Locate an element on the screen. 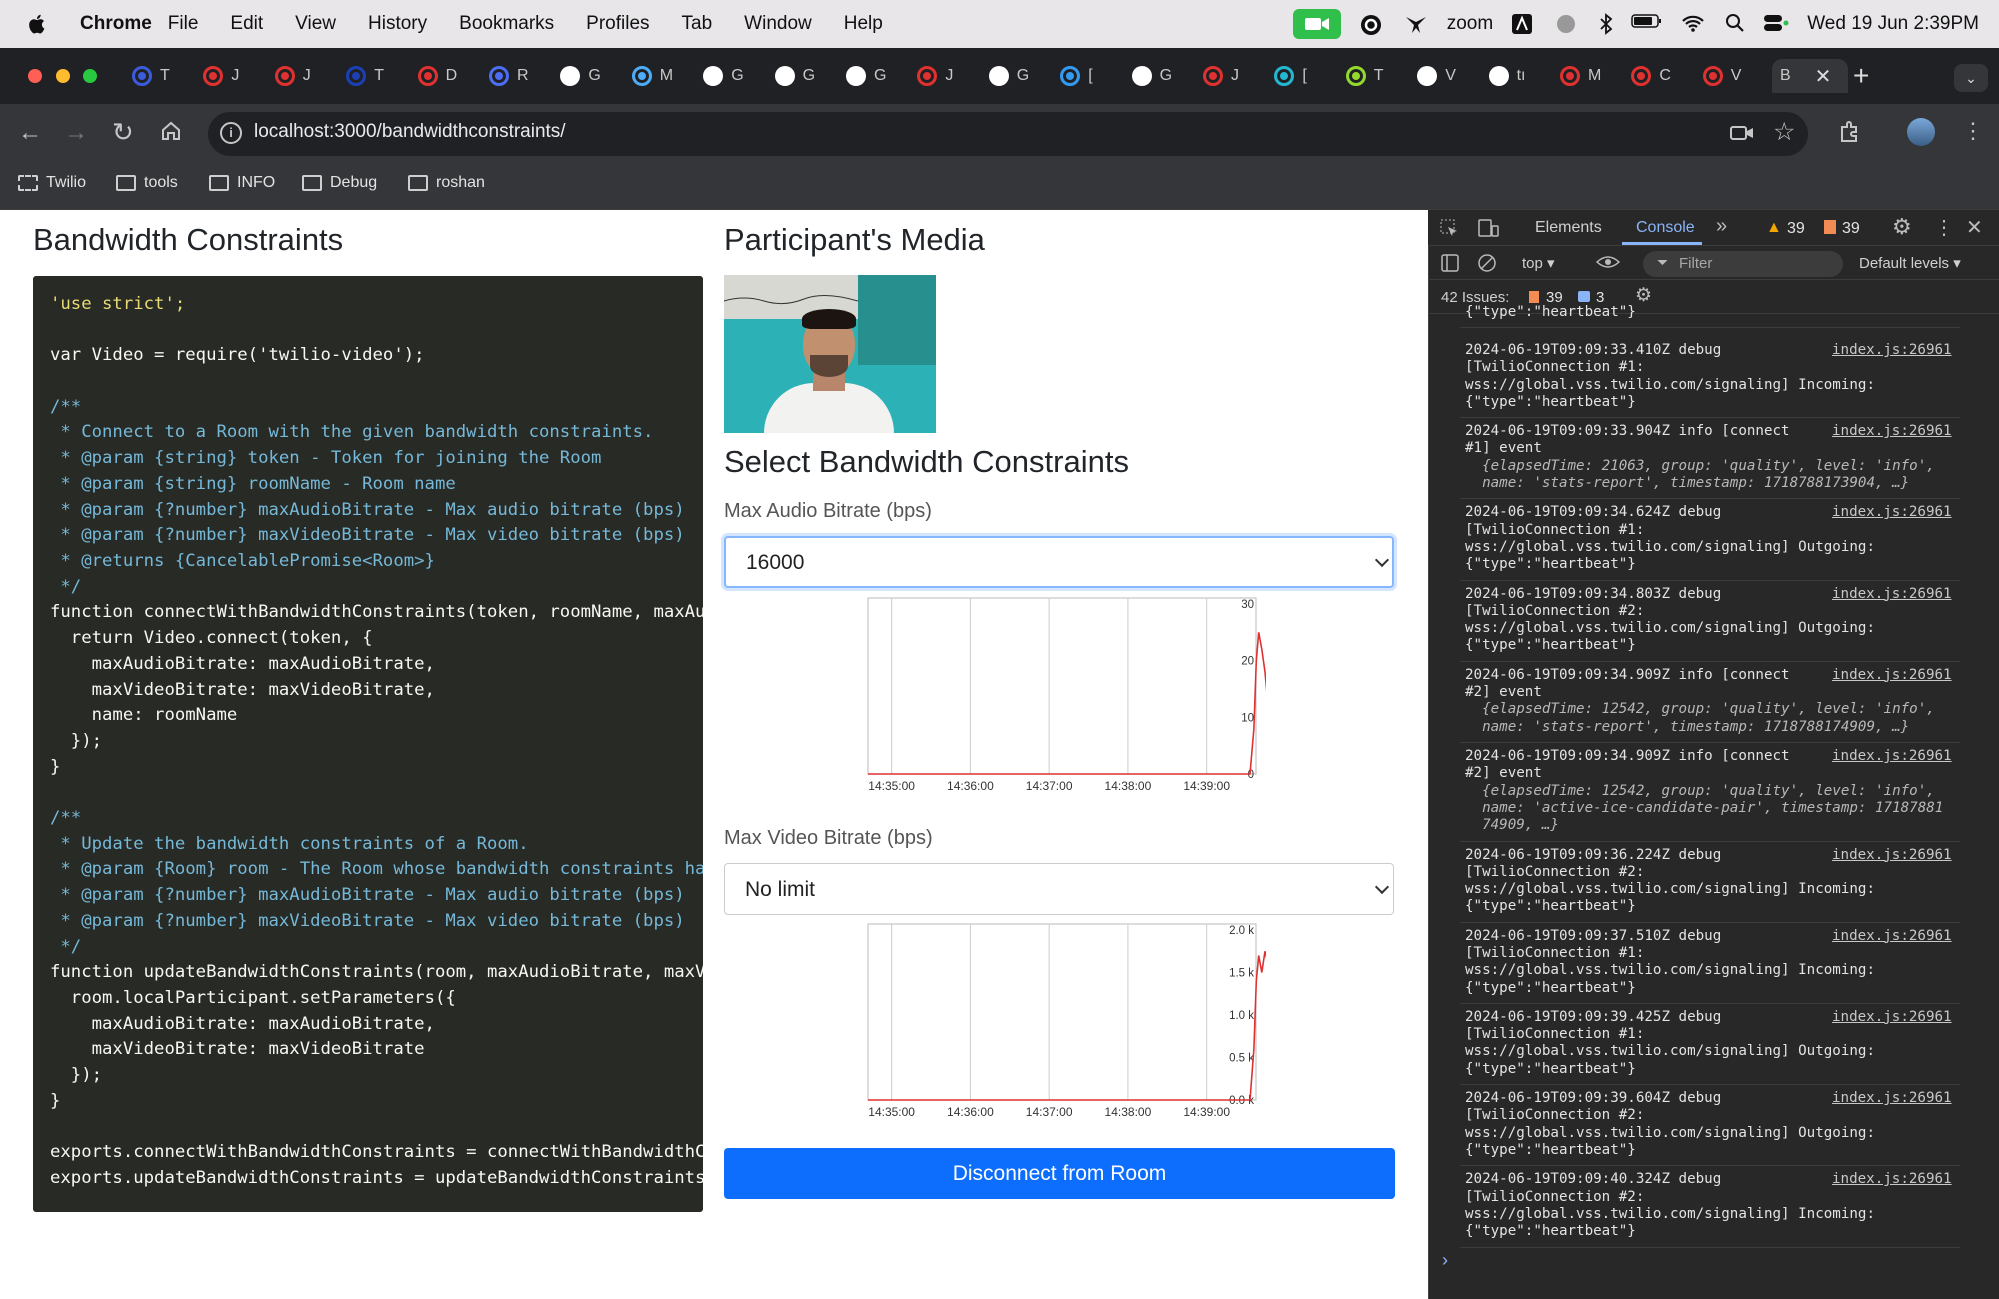  bookmark-star-icon: ☆ is located at coordinates (1784, 132).